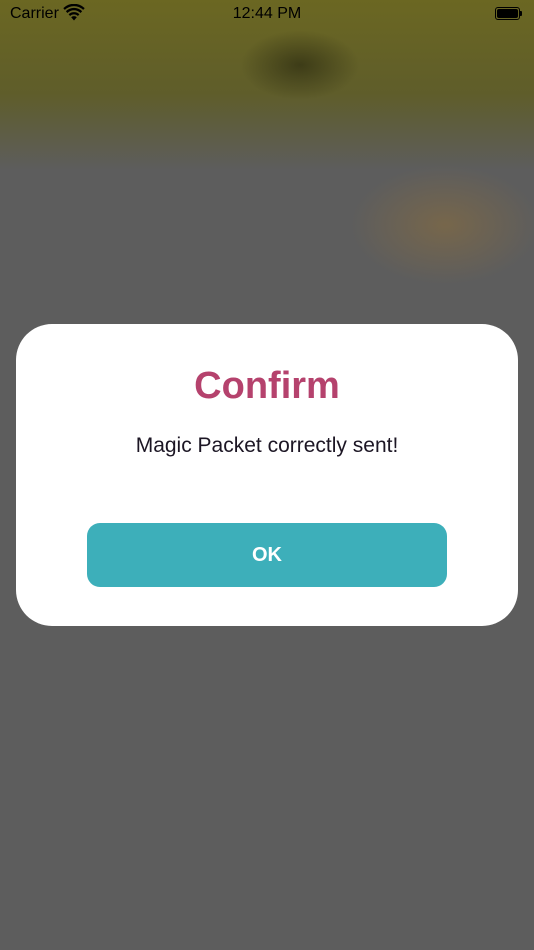  What do you see at coordinates (267, 445) in the screenshot?
I see `dialog-message: Magic Packet correctly sent!` at bounding box center [267, 445].